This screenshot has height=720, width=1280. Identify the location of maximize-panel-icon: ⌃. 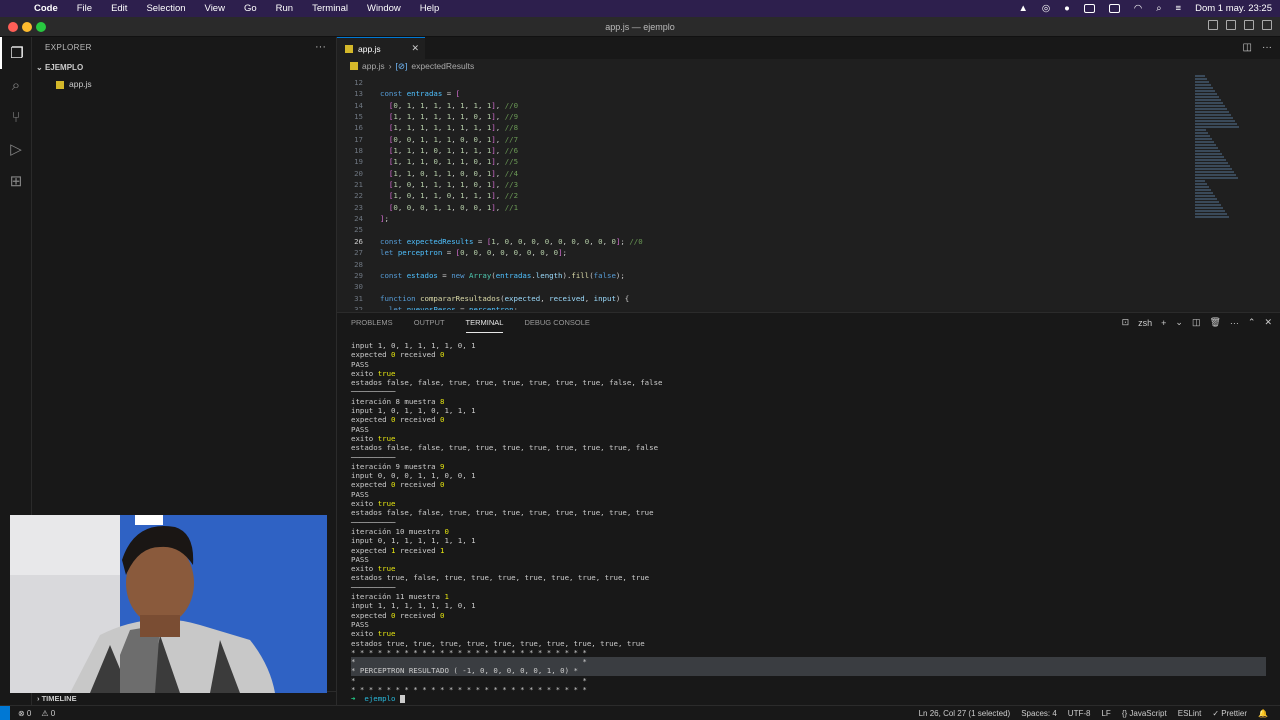
(1252, 322).